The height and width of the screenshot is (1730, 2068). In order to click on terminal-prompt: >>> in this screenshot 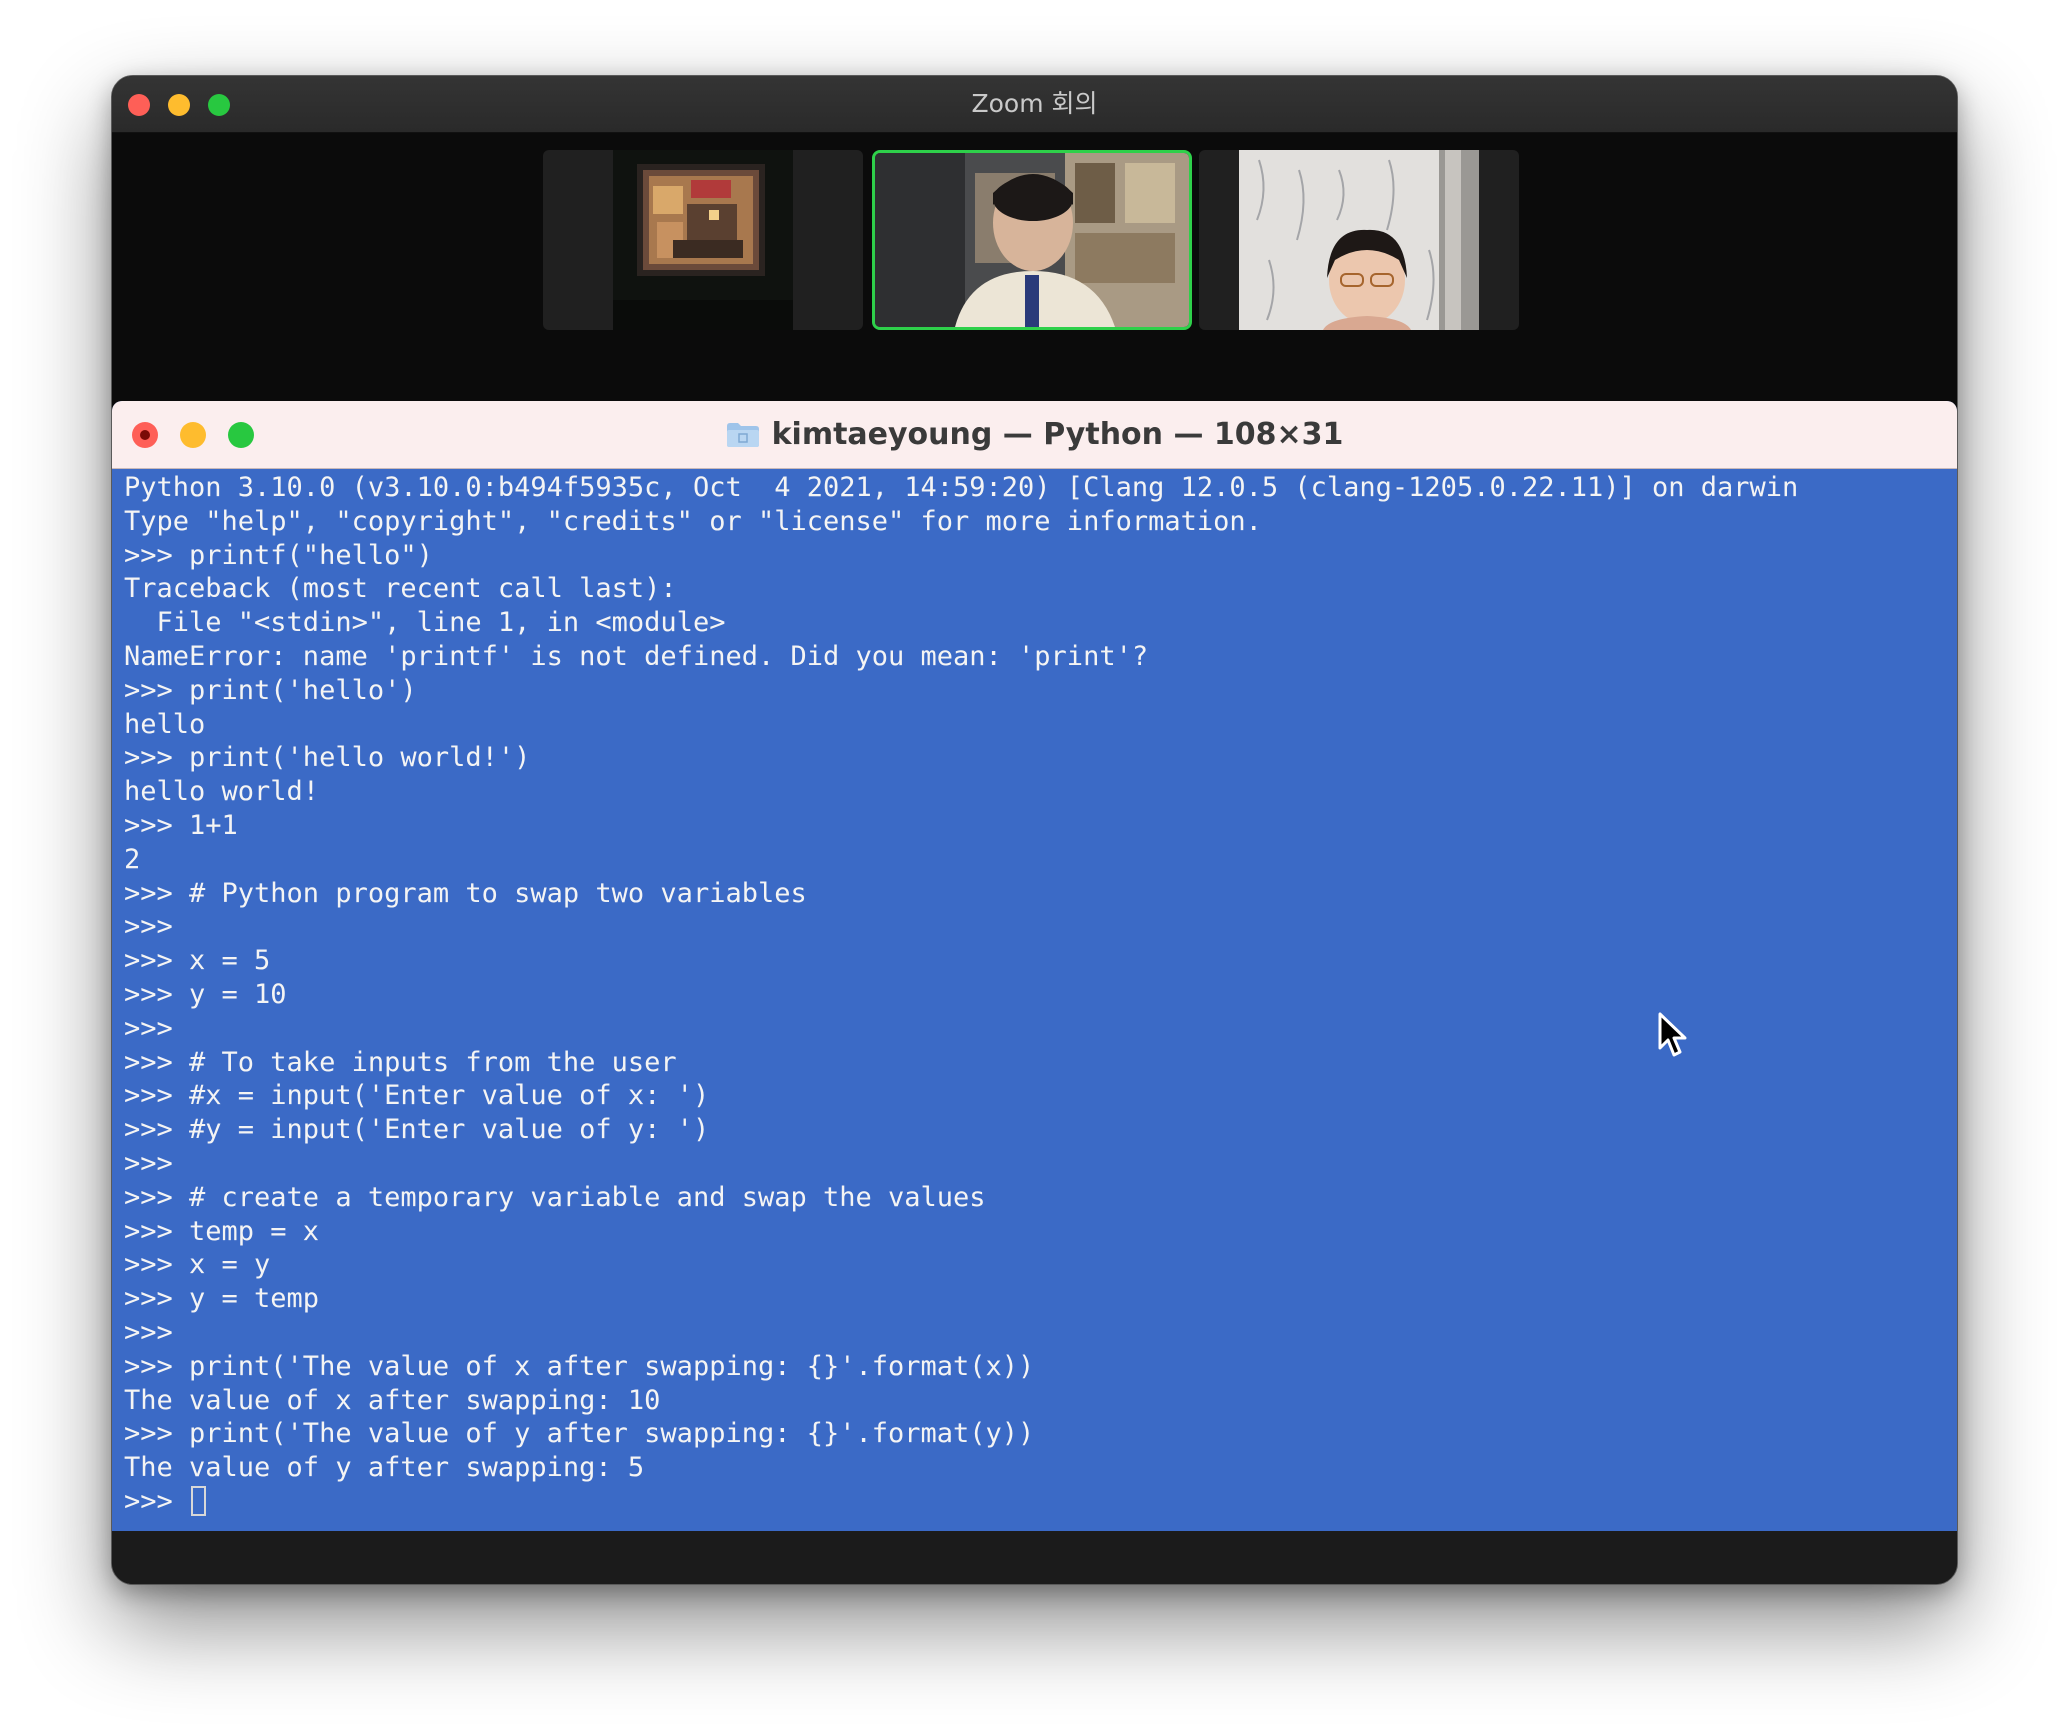, I will do `click(157, 1501)`.